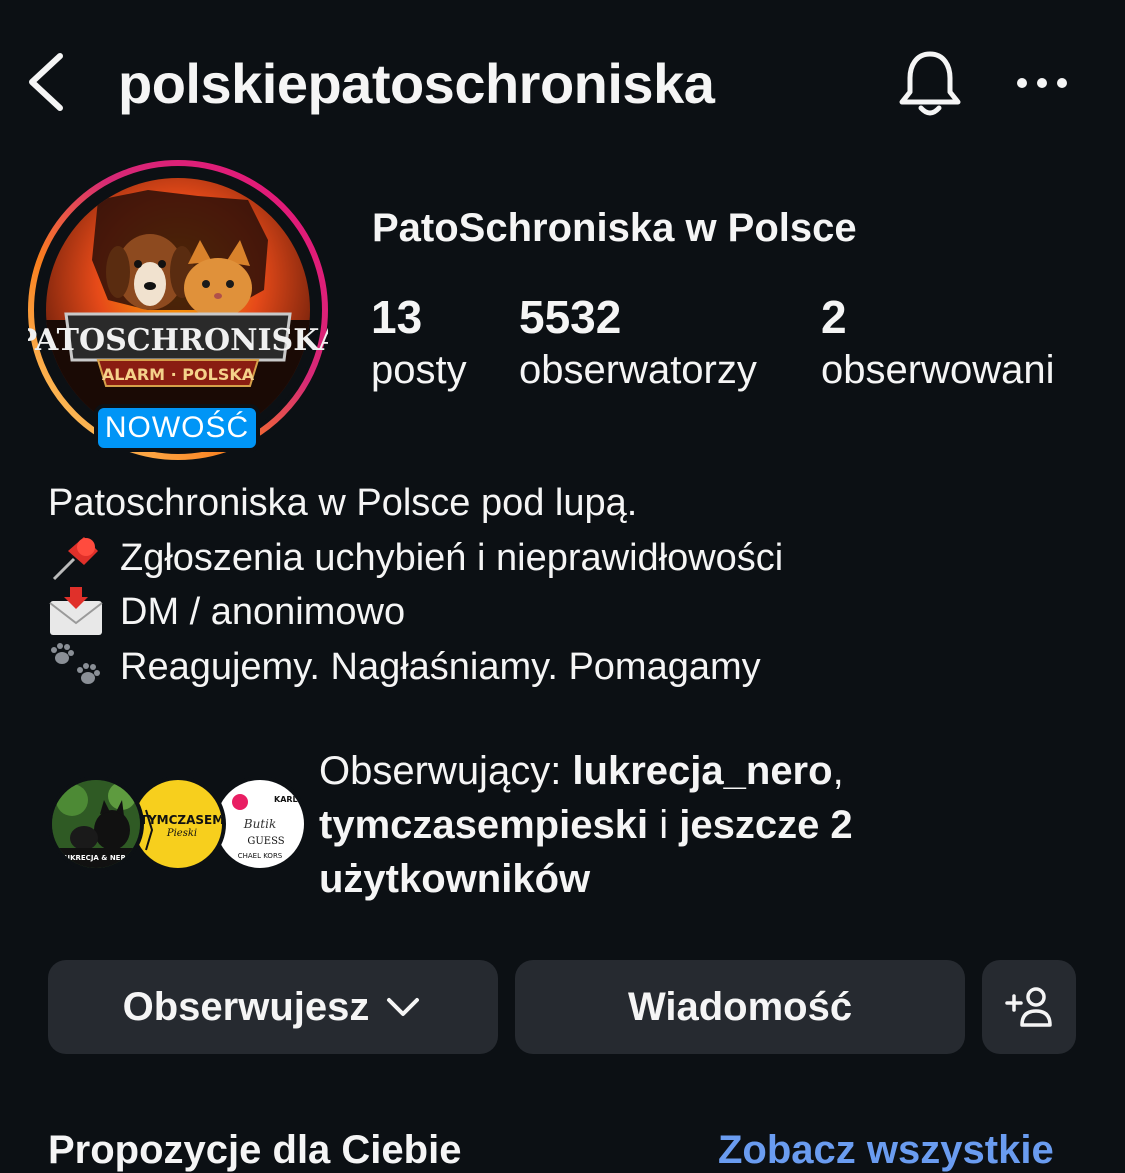 This screenshot has width=1125, height=1173. What do you see at coordinates (446, 771) in the screenshot?
I see `followed-by-prefix: Obserwujący:` at bounding box center [446, 771].